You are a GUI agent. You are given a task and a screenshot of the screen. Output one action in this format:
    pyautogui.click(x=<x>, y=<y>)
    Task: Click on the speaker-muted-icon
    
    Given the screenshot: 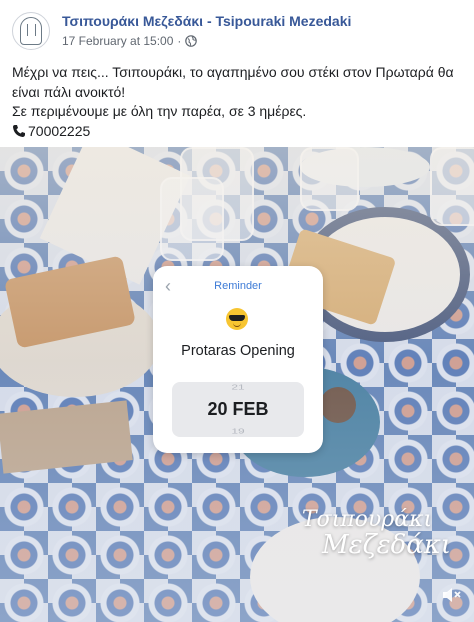 What is the action you would take?
    pyautogui.click(x=451, y=595)
    